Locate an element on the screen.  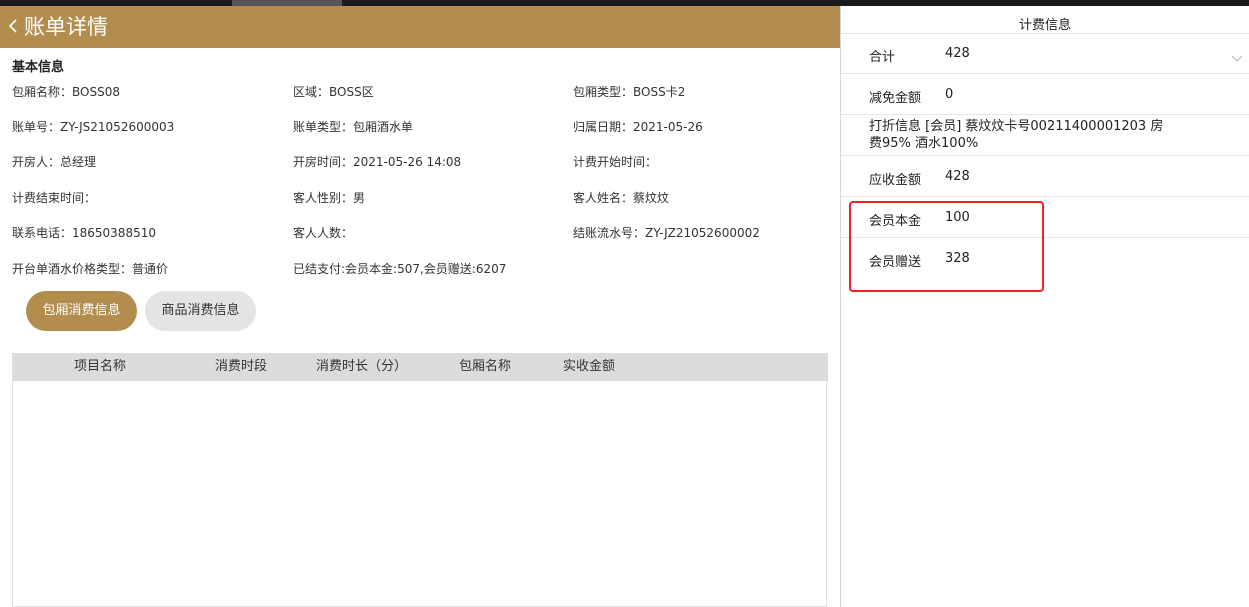
total-value: 428 is located at coordinates (957, 53).